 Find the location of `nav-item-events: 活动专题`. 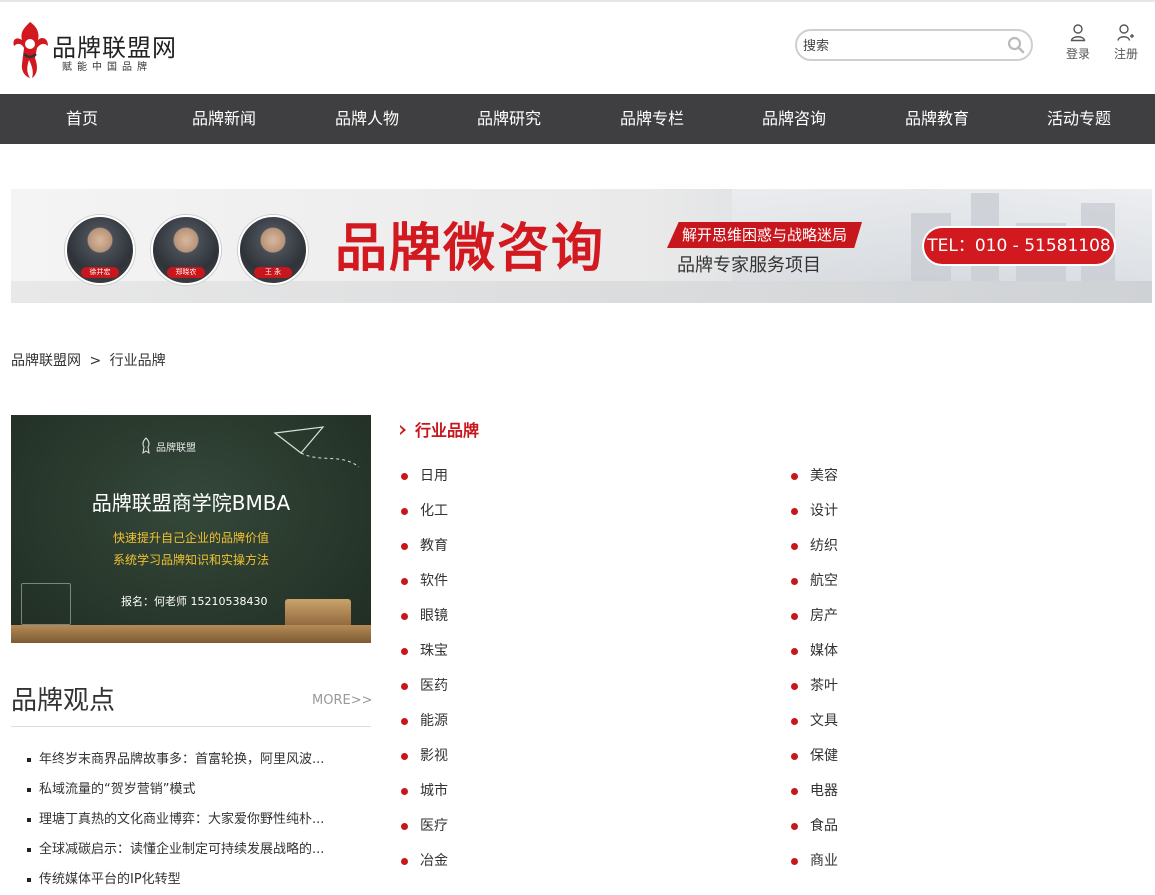

nav-item-events: 活动专题 is located at coordinates (1079, 119).